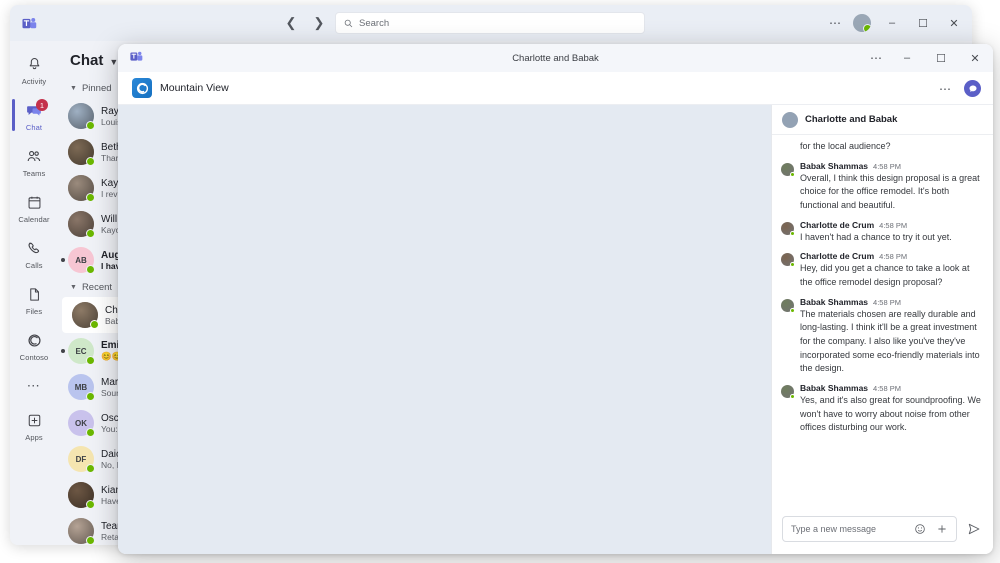 The height and width of the screenshot is (563, 1000). I want to click on sidebar-more-icon: ⋯, so click(34, 386).